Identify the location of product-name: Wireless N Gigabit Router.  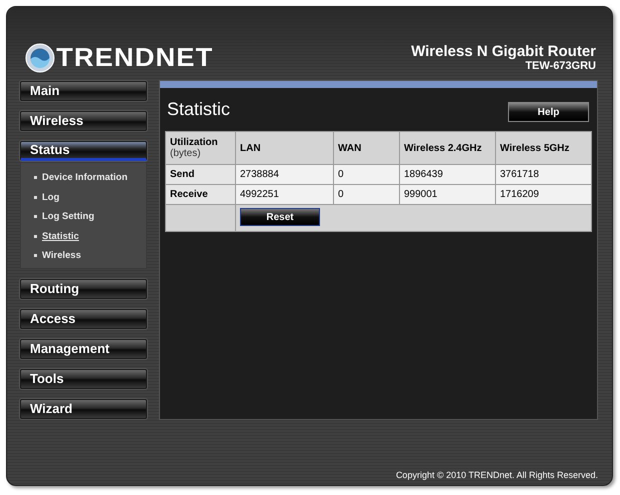
(503, 51).